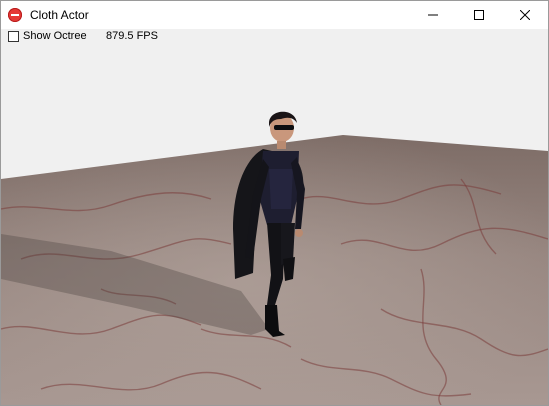 Image resolution: width=549 pixels, height=406 pixels. I want to click on close-button, so click(525, 15).